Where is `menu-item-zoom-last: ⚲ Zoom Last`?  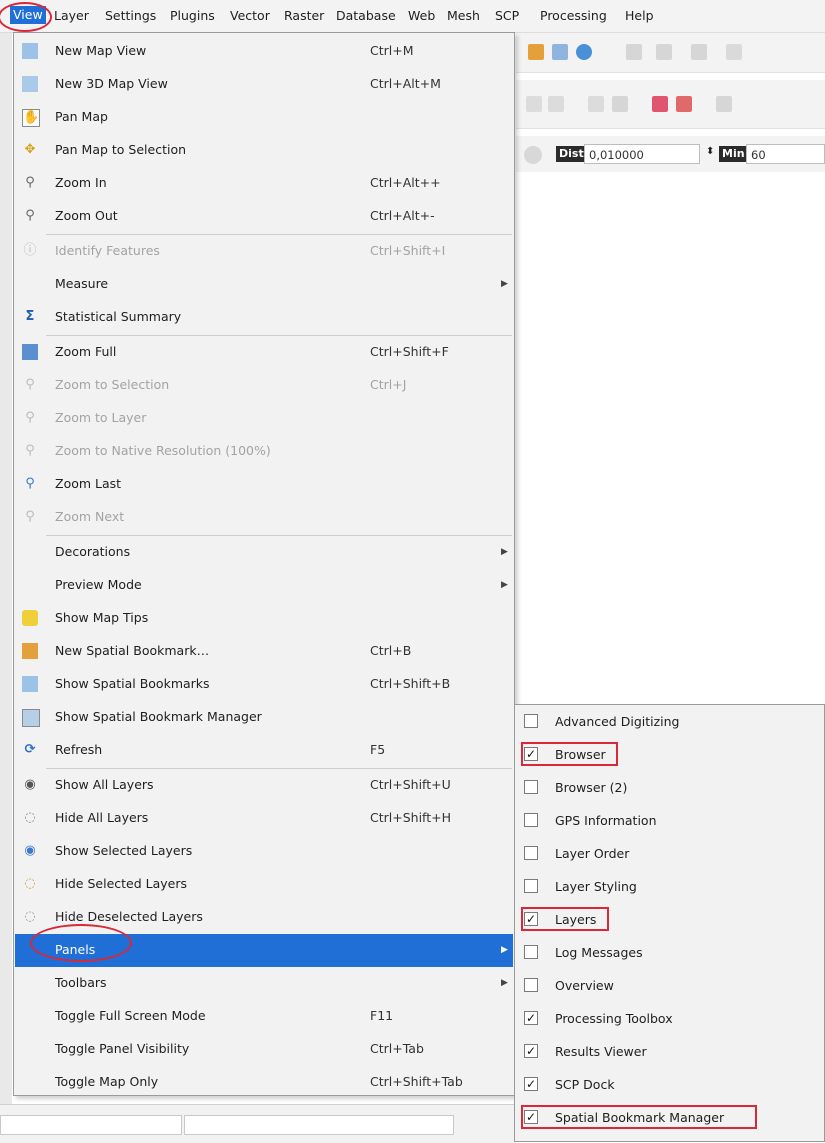 menu-item-zoom-last: ⚲ Zoom Last is located at coordinates (264, 484).